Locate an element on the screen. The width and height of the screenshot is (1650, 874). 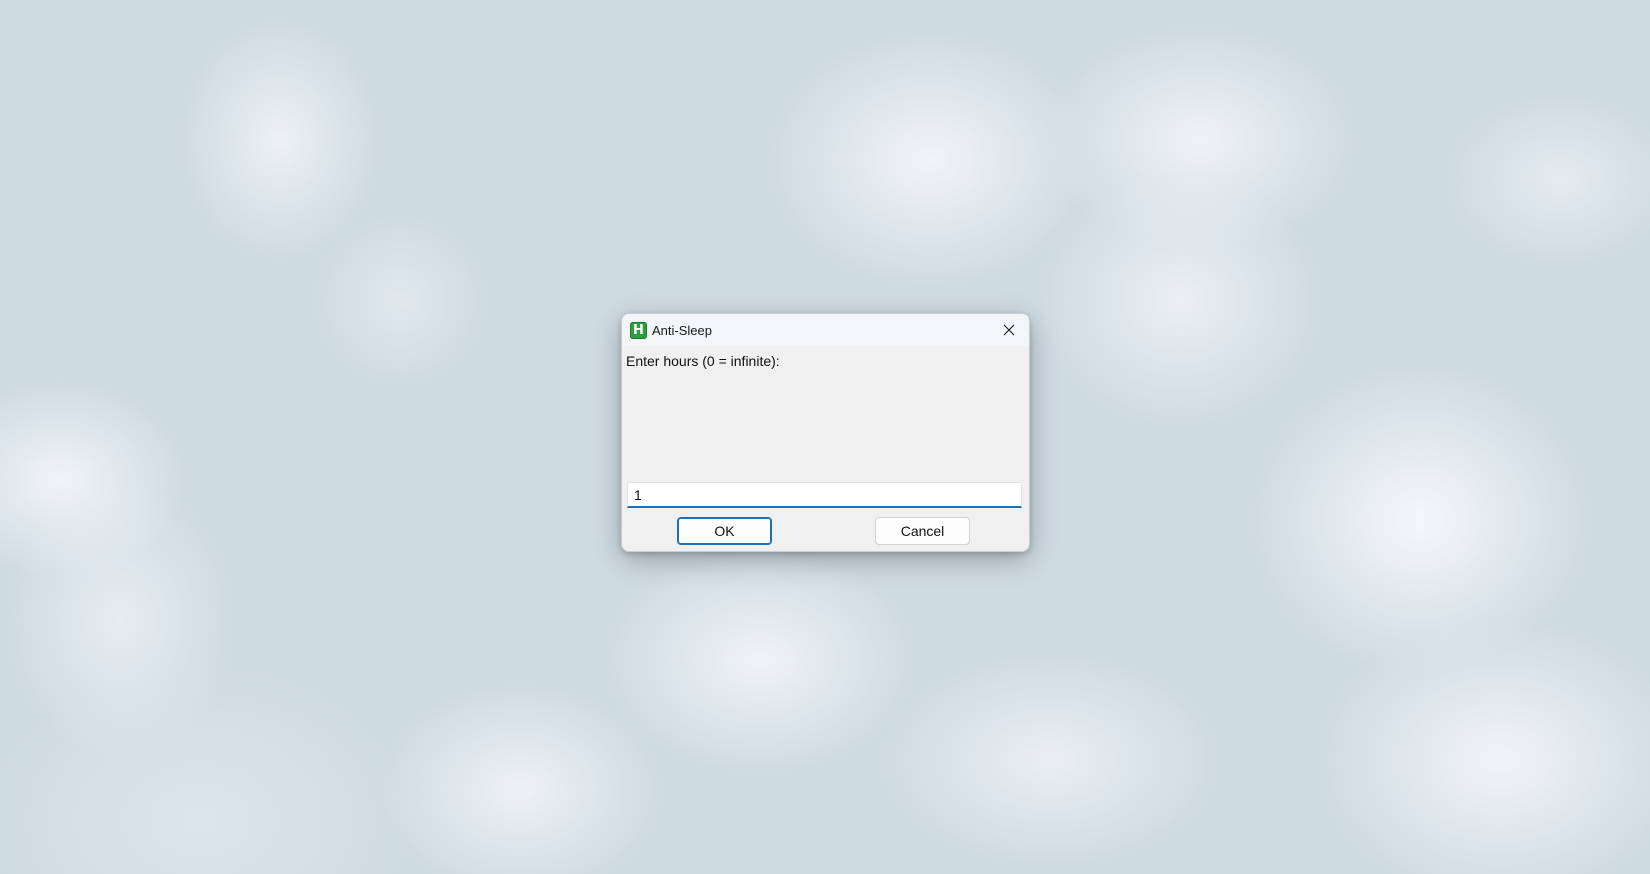
app-h-icon: H is located at coordinates (638, 330).